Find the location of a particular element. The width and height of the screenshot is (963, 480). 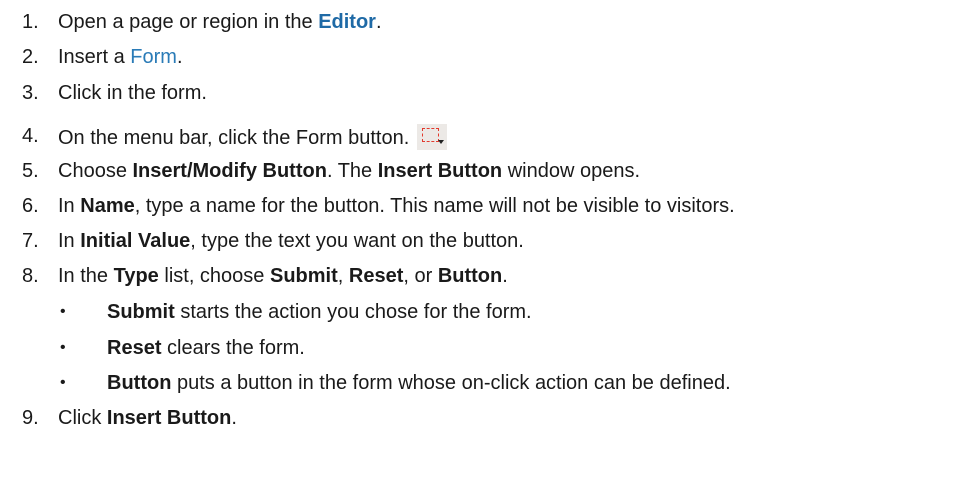

step-text: On the menu bar, click the Form button. is located at coordinates (253, 137).